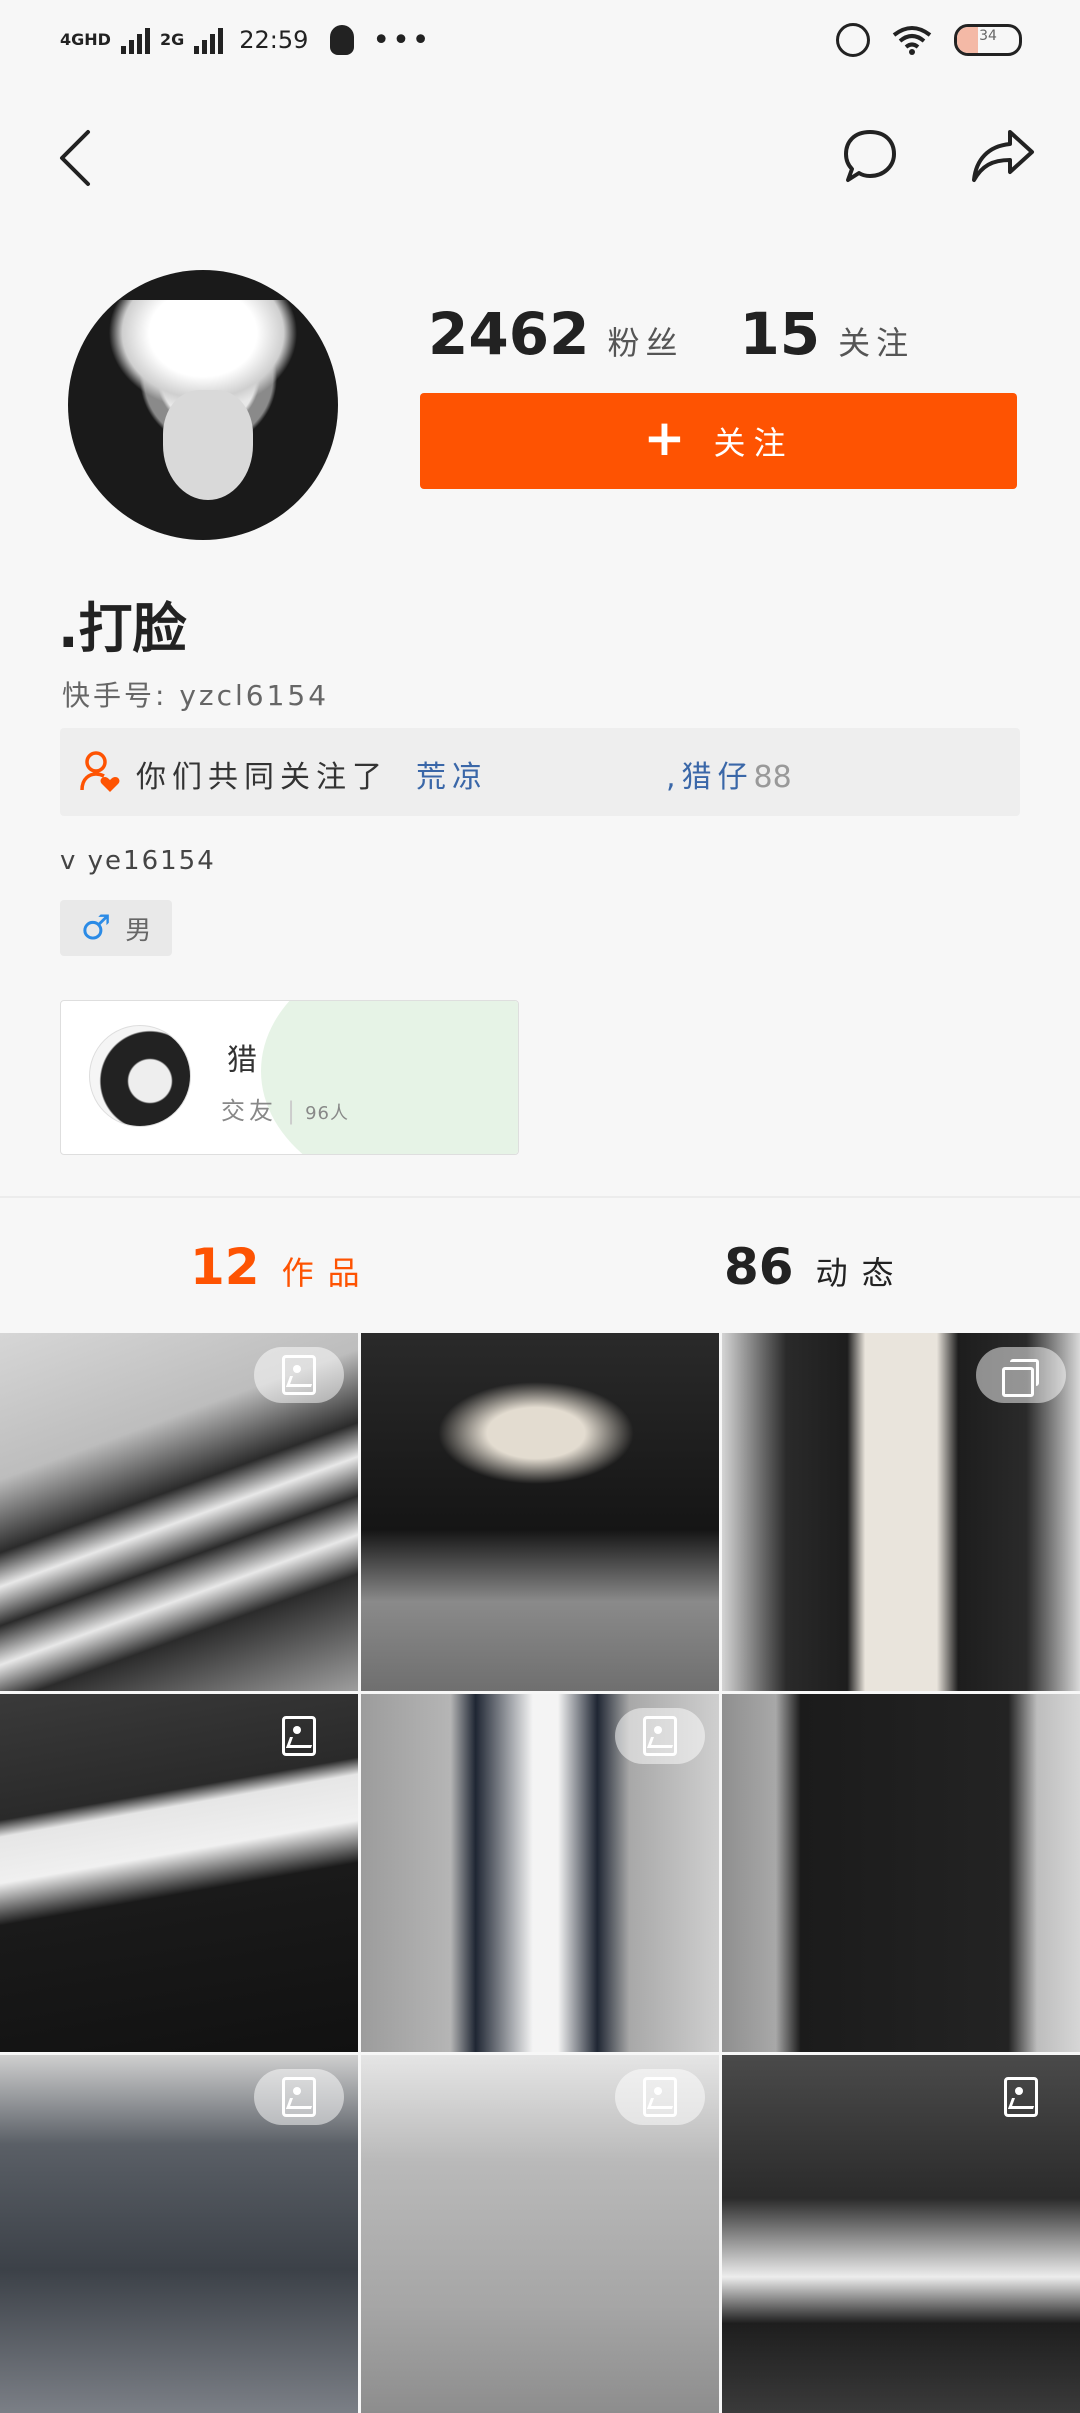 Image resolution: width=1080 pixels, height=2413 pixels. Describe the element at coordinates (540, 772) in the screenshot. I see `mutual-follow-banner: 你们共同关注了 荒凉 ,猎仔88` at that location.